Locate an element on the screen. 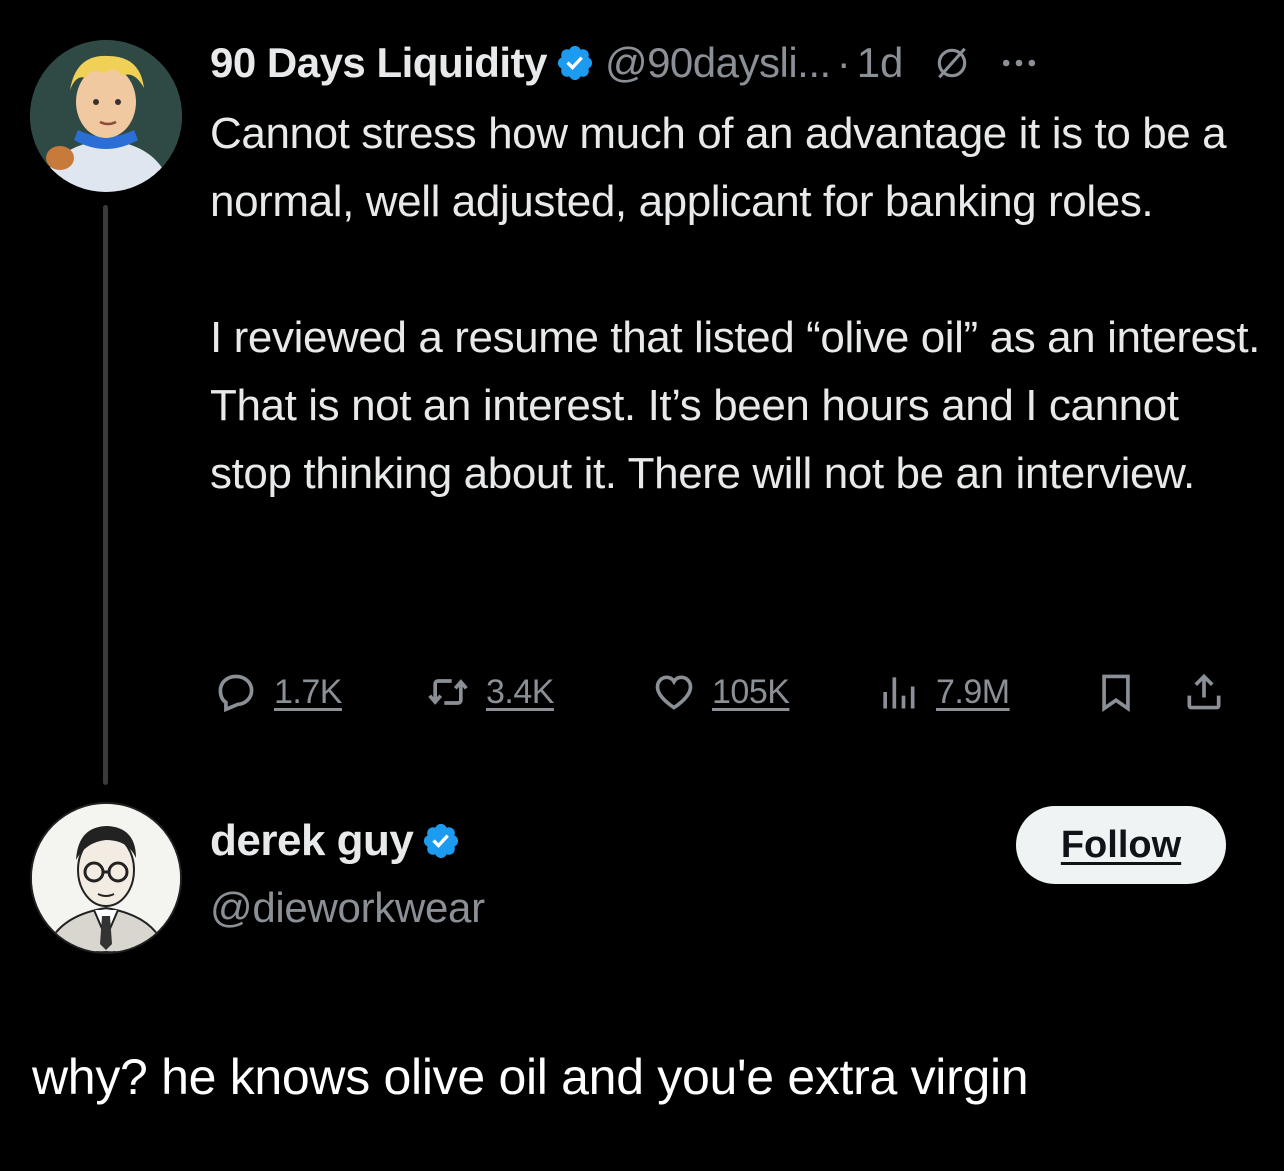 This screenshot has width=1284, height=1171. follow-button: Follow is located at coordinates (1121, 845).